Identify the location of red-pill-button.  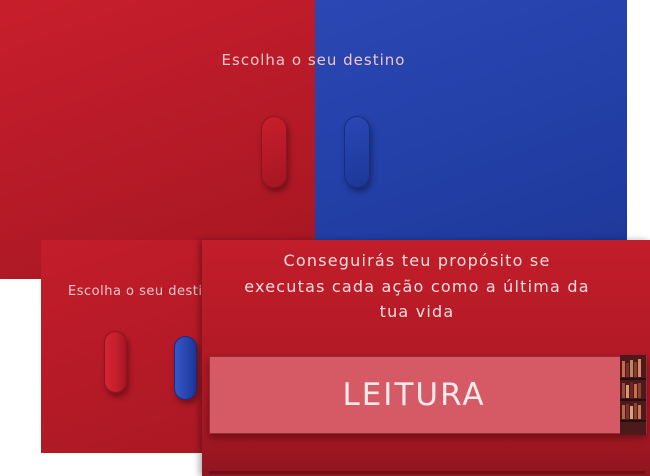
(274, 152).